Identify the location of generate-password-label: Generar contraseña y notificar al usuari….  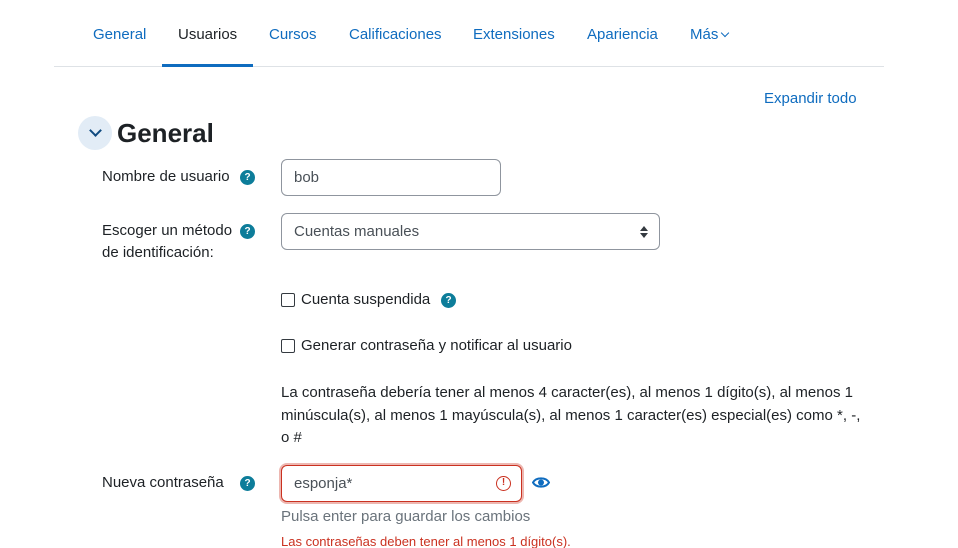
(436, 345).